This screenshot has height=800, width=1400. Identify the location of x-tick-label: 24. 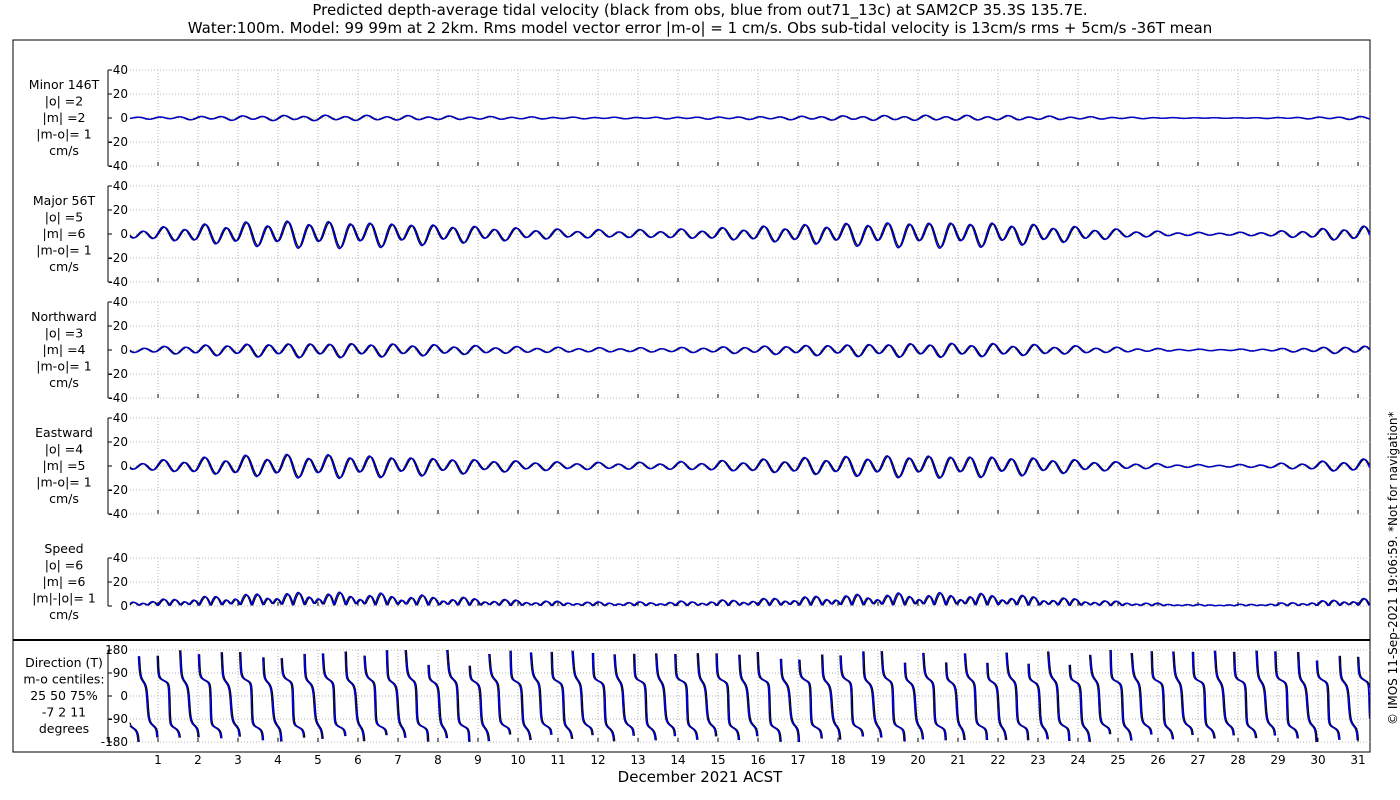
(1077, 760).